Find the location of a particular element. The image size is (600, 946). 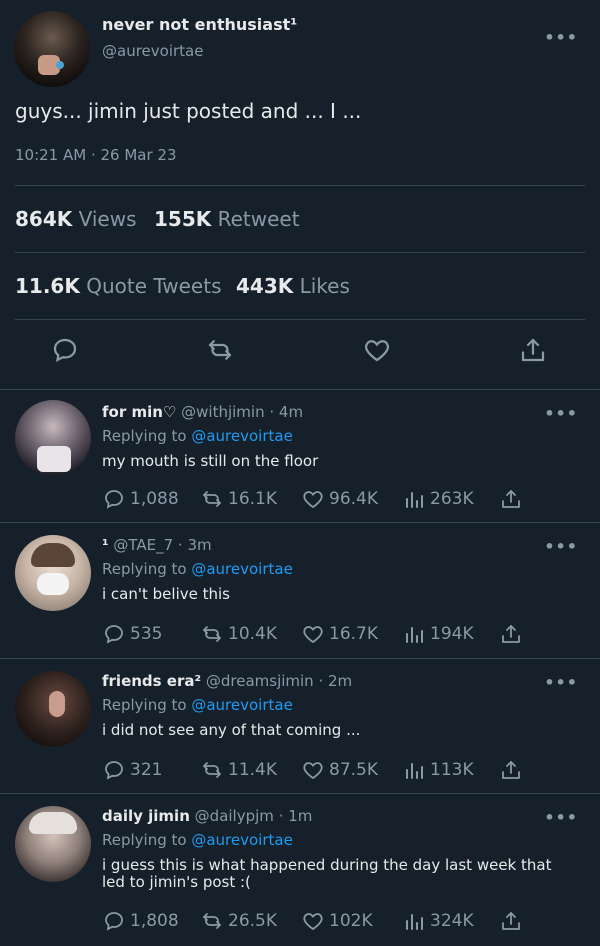

views-button: 324K is located at coordinates (438, 921).